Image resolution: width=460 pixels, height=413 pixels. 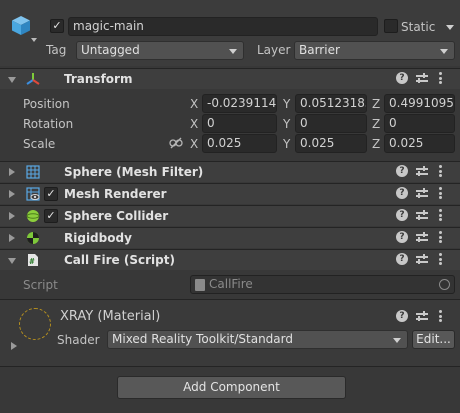 What do you see at coordinates (160, 50) in the screenshot?
I see `tag-dropdown: Untagged` at bounding box center [160, 50].